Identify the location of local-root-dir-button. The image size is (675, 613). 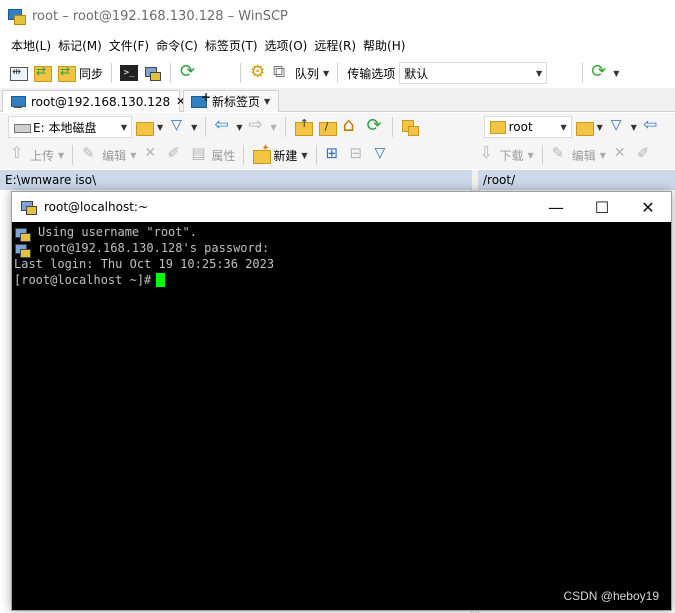
(327, 127).